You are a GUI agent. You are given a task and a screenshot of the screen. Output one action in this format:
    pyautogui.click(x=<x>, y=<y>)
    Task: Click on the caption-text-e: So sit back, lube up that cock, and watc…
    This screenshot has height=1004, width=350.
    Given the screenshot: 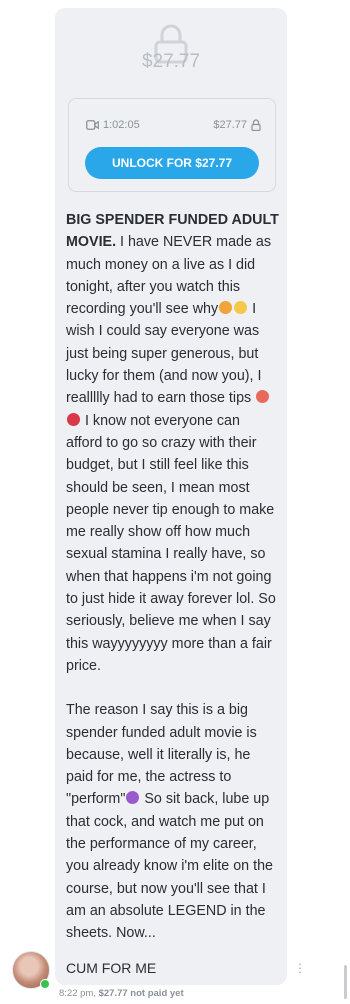 What is the action you would take?
    pyautogui.click(x=169, y=866)
    